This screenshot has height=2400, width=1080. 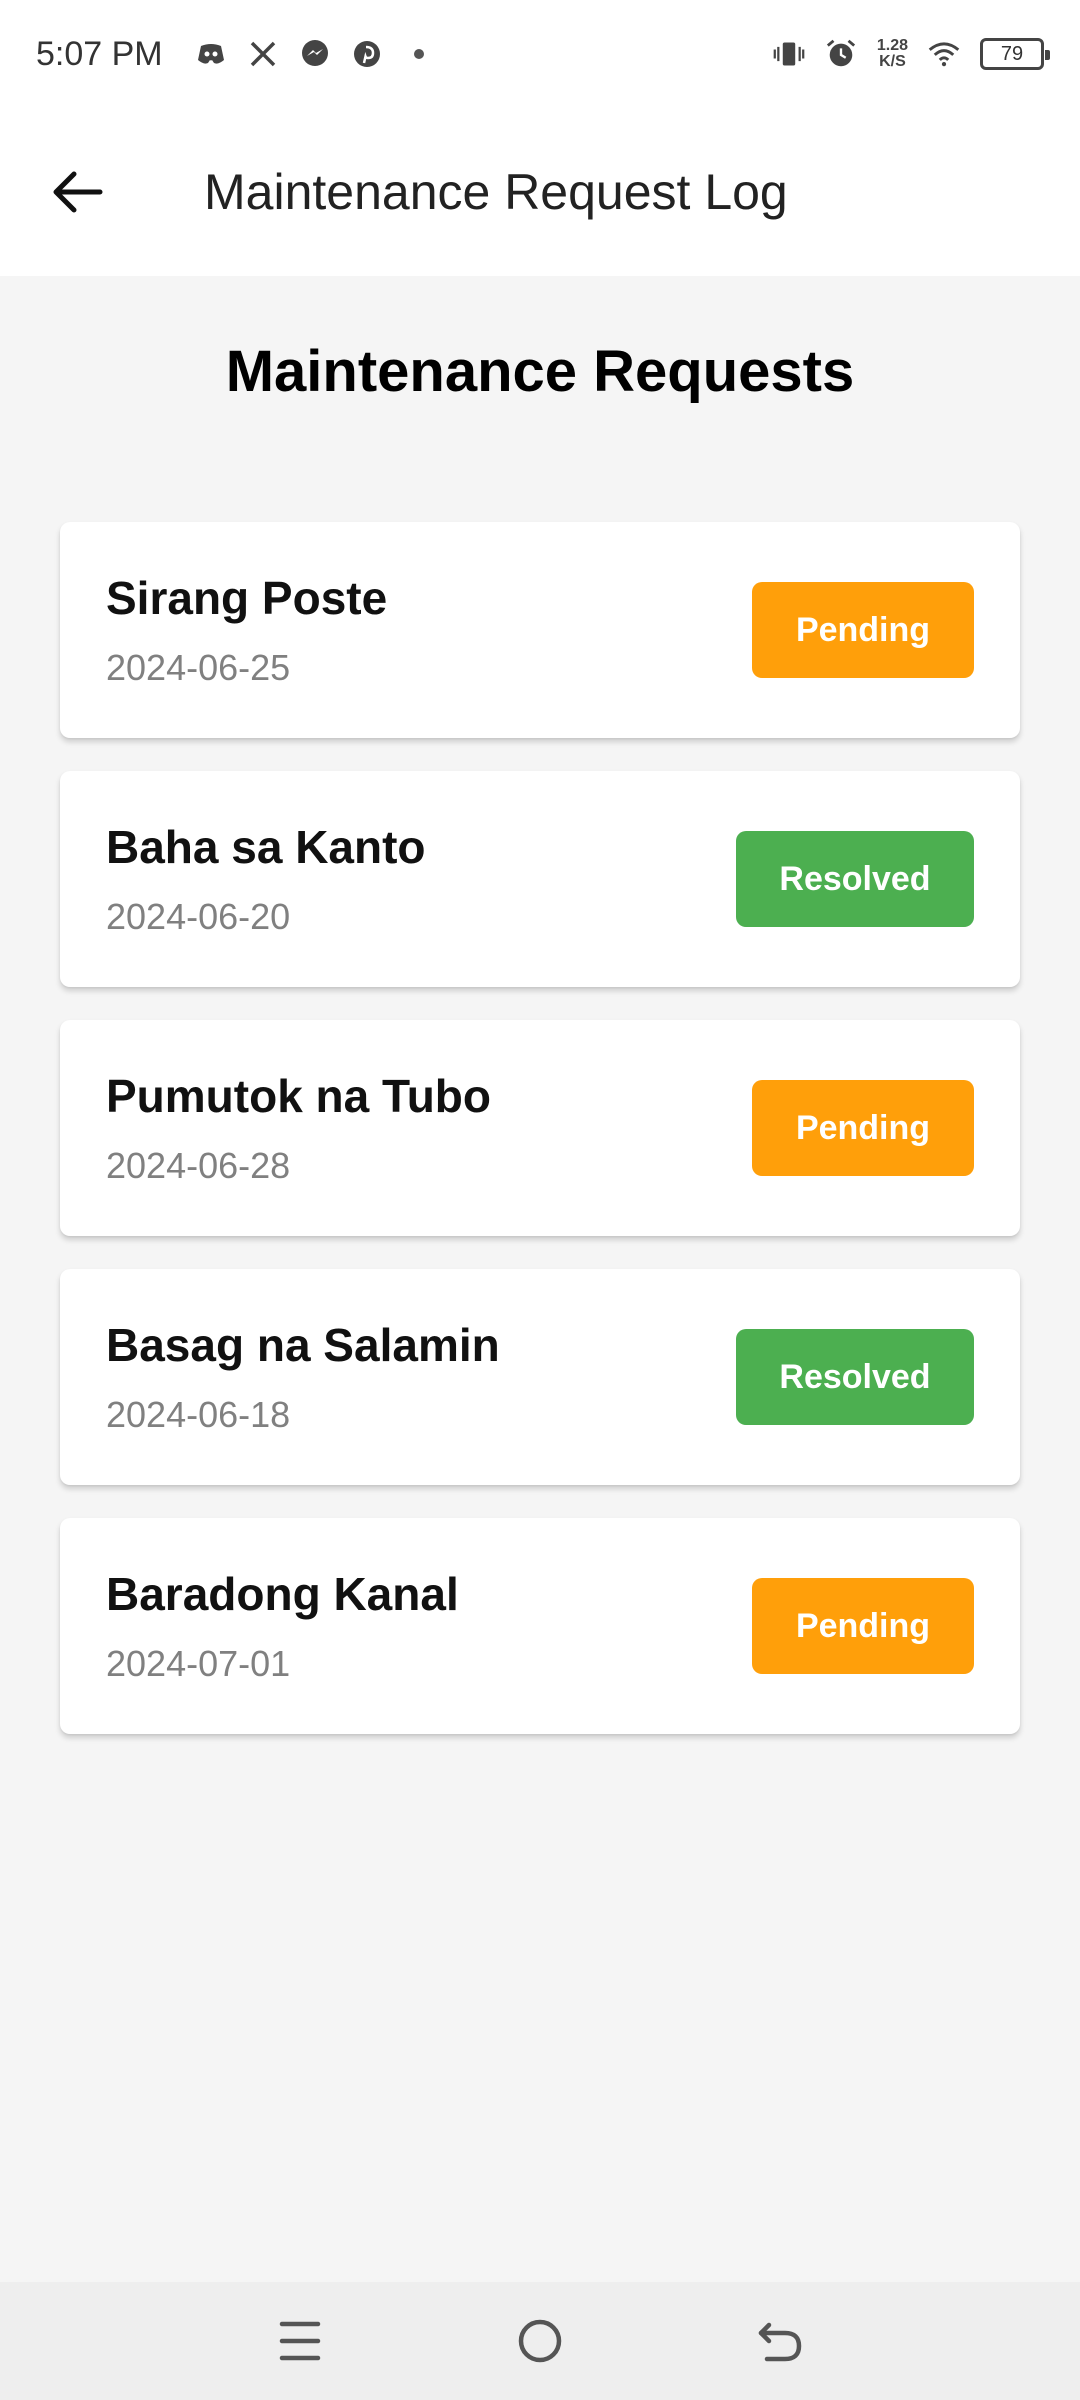 I want to click on request-title: Pumutok na Tubo, so click(x=299, y=1096).